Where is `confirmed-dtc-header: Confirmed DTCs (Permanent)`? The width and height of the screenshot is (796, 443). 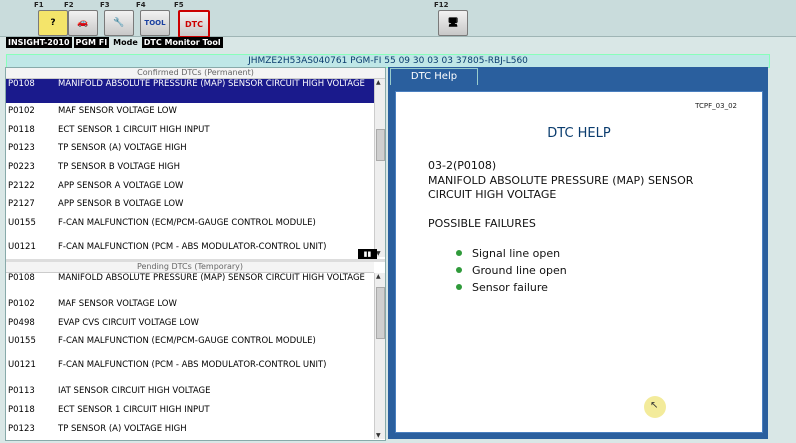
confirmed-dtc-header: Confirmed DTCs (Permanent) is located at coordinates (195, 73).